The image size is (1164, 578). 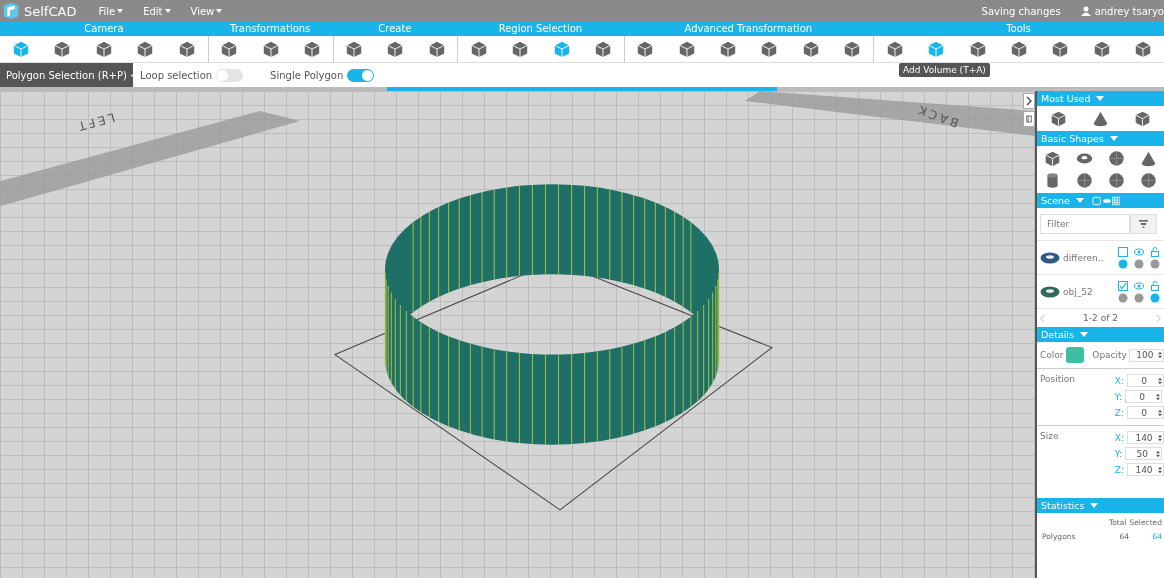 What do you see at coordinates (1109, 355) in the screenshot?
I see `field-label: Opacity` at bounding box center [1109, 355].